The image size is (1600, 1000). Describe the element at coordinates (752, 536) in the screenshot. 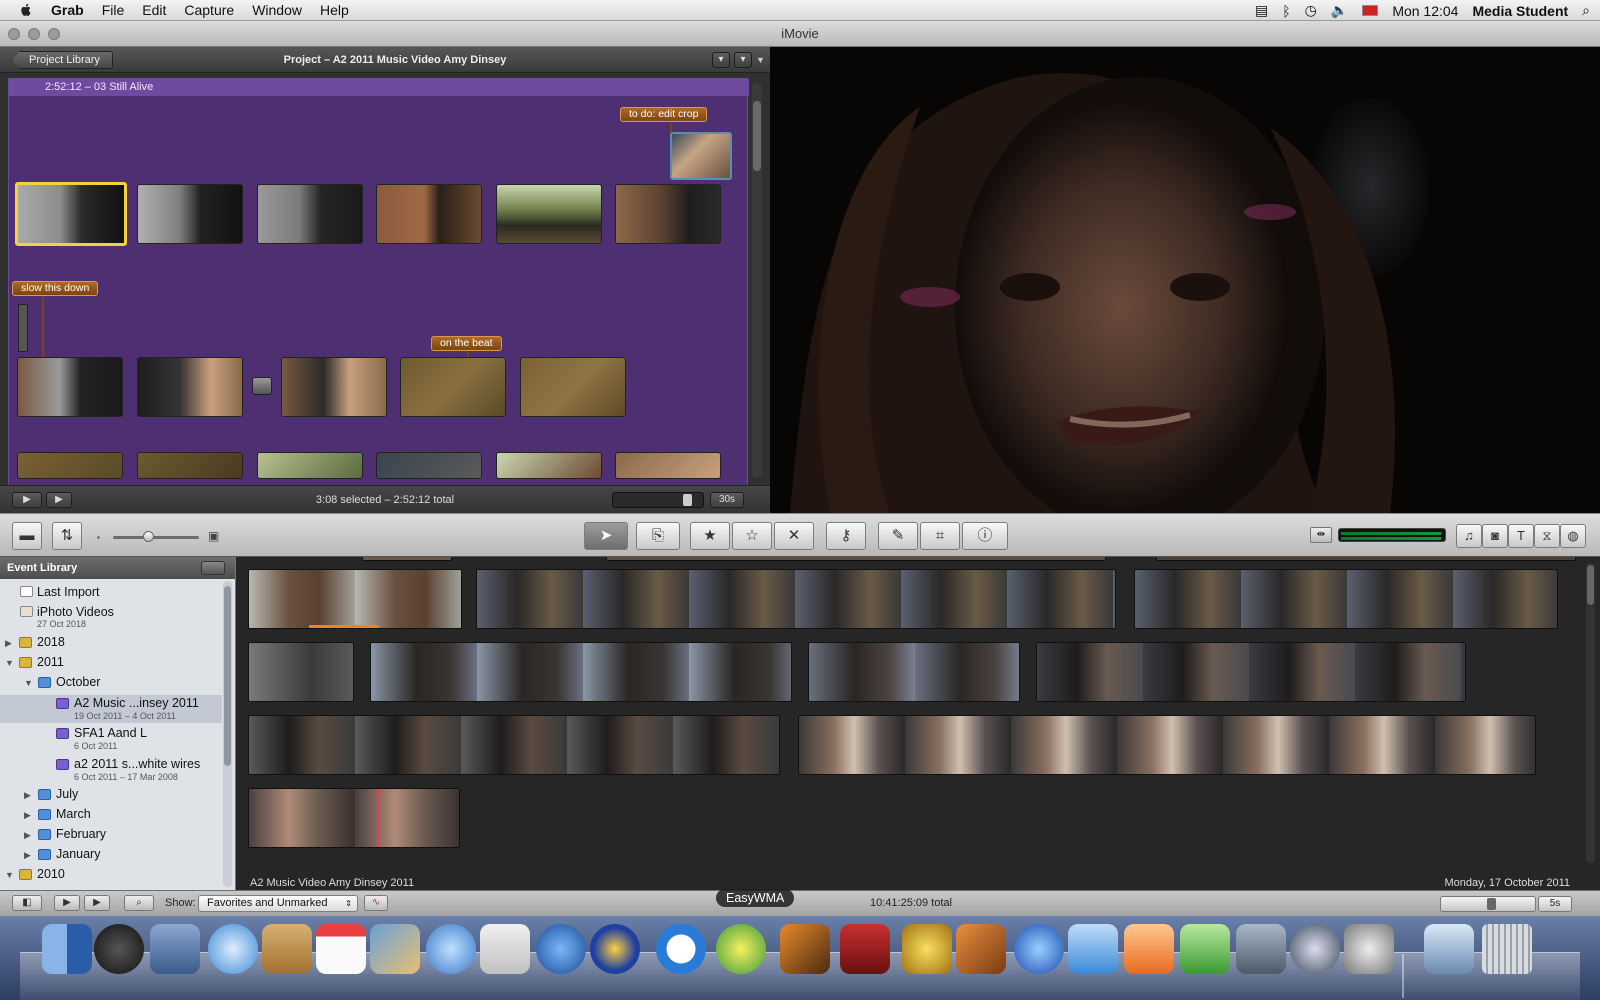

I see `unmark-star-icon: ☆` at that location.